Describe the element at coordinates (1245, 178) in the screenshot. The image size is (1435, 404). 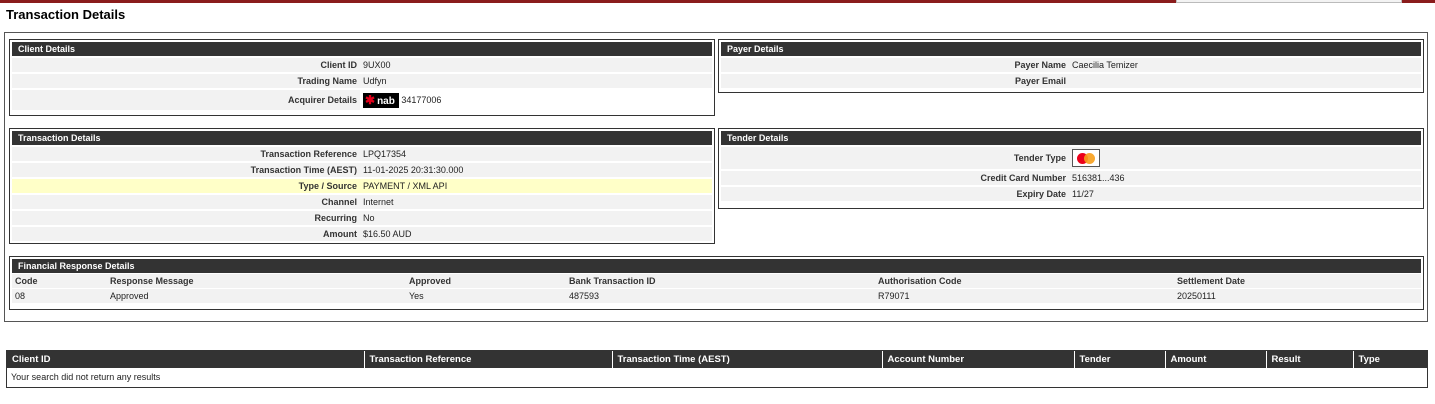
I see `credit-card-number-value: 516381...436` at that location.